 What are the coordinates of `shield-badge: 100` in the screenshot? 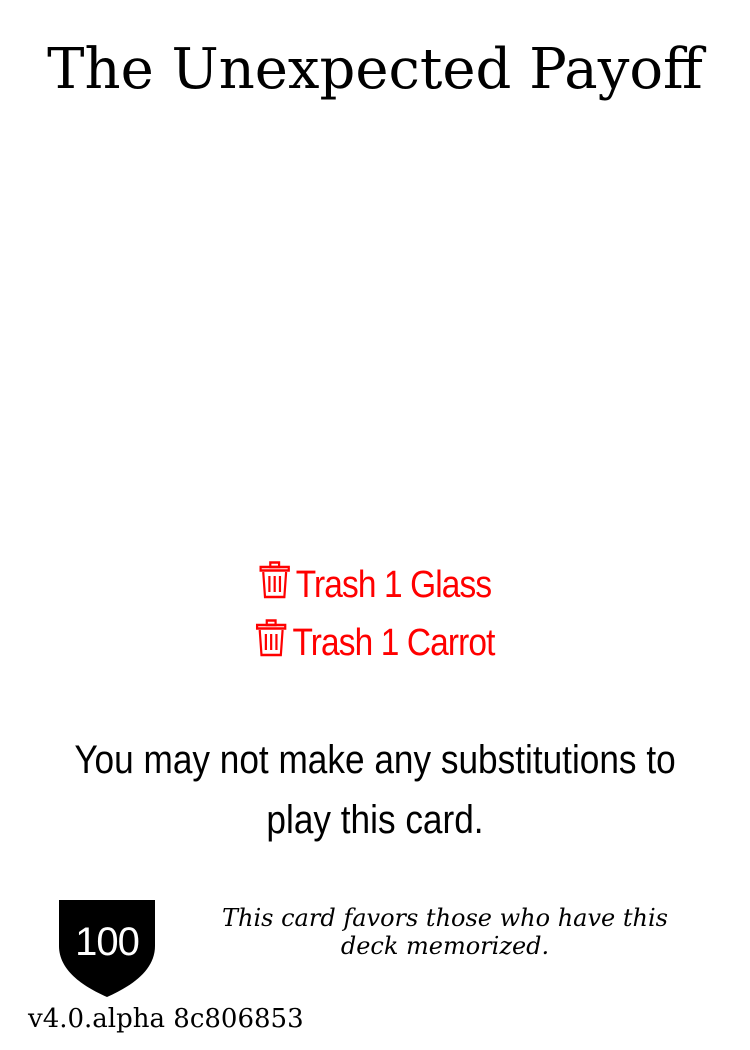 It's located at (107, 948).